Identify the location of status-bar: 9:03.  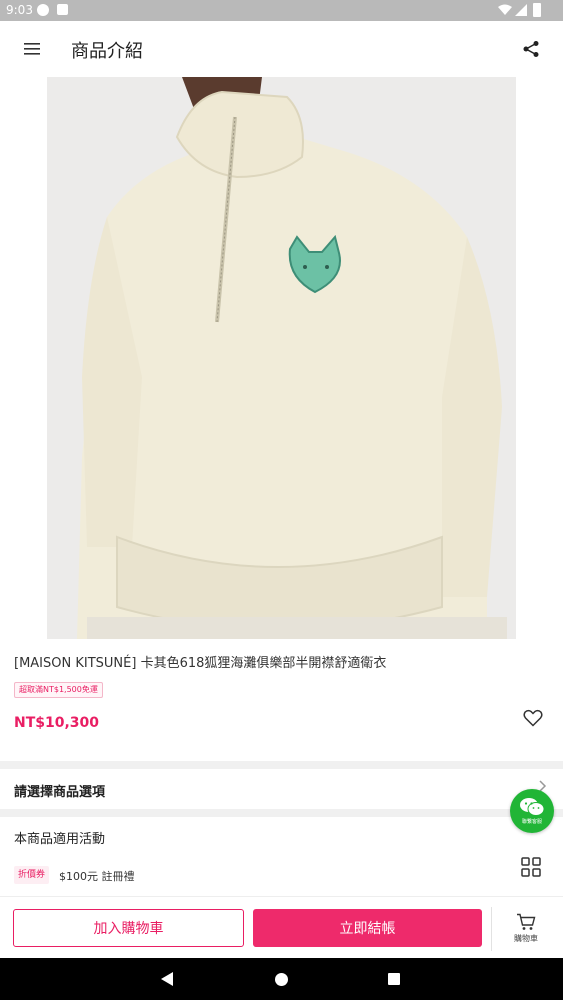
(281, 10).